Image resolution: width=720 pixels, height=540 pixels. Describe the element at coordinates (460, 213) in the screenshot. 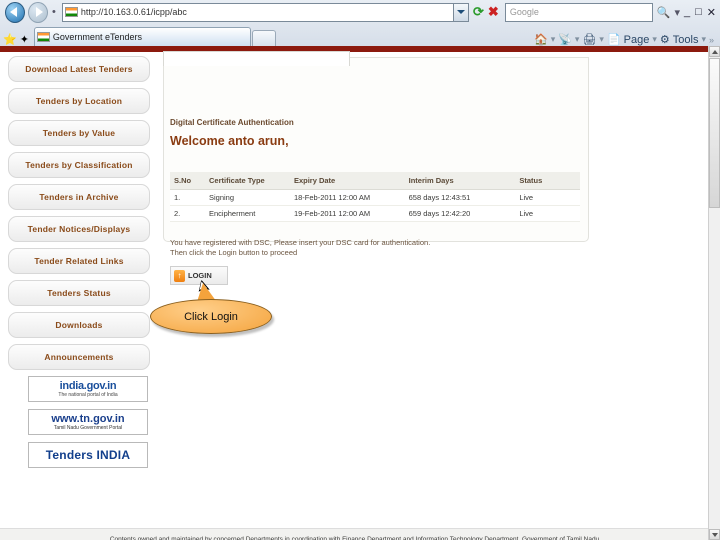

I see `cell-interim-days: 659 days 12:42:20` at that location.